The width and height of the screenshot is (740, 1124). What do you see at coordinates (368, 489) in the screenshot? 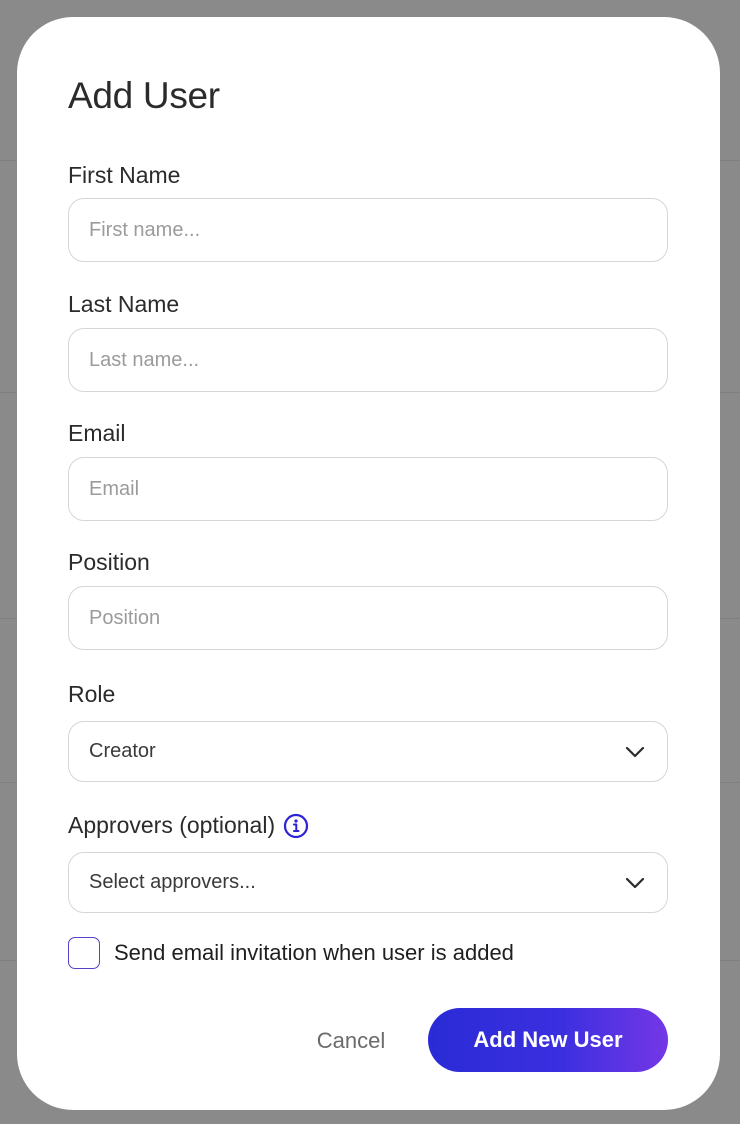
I see `email-input` at bounding box center [368, 489].